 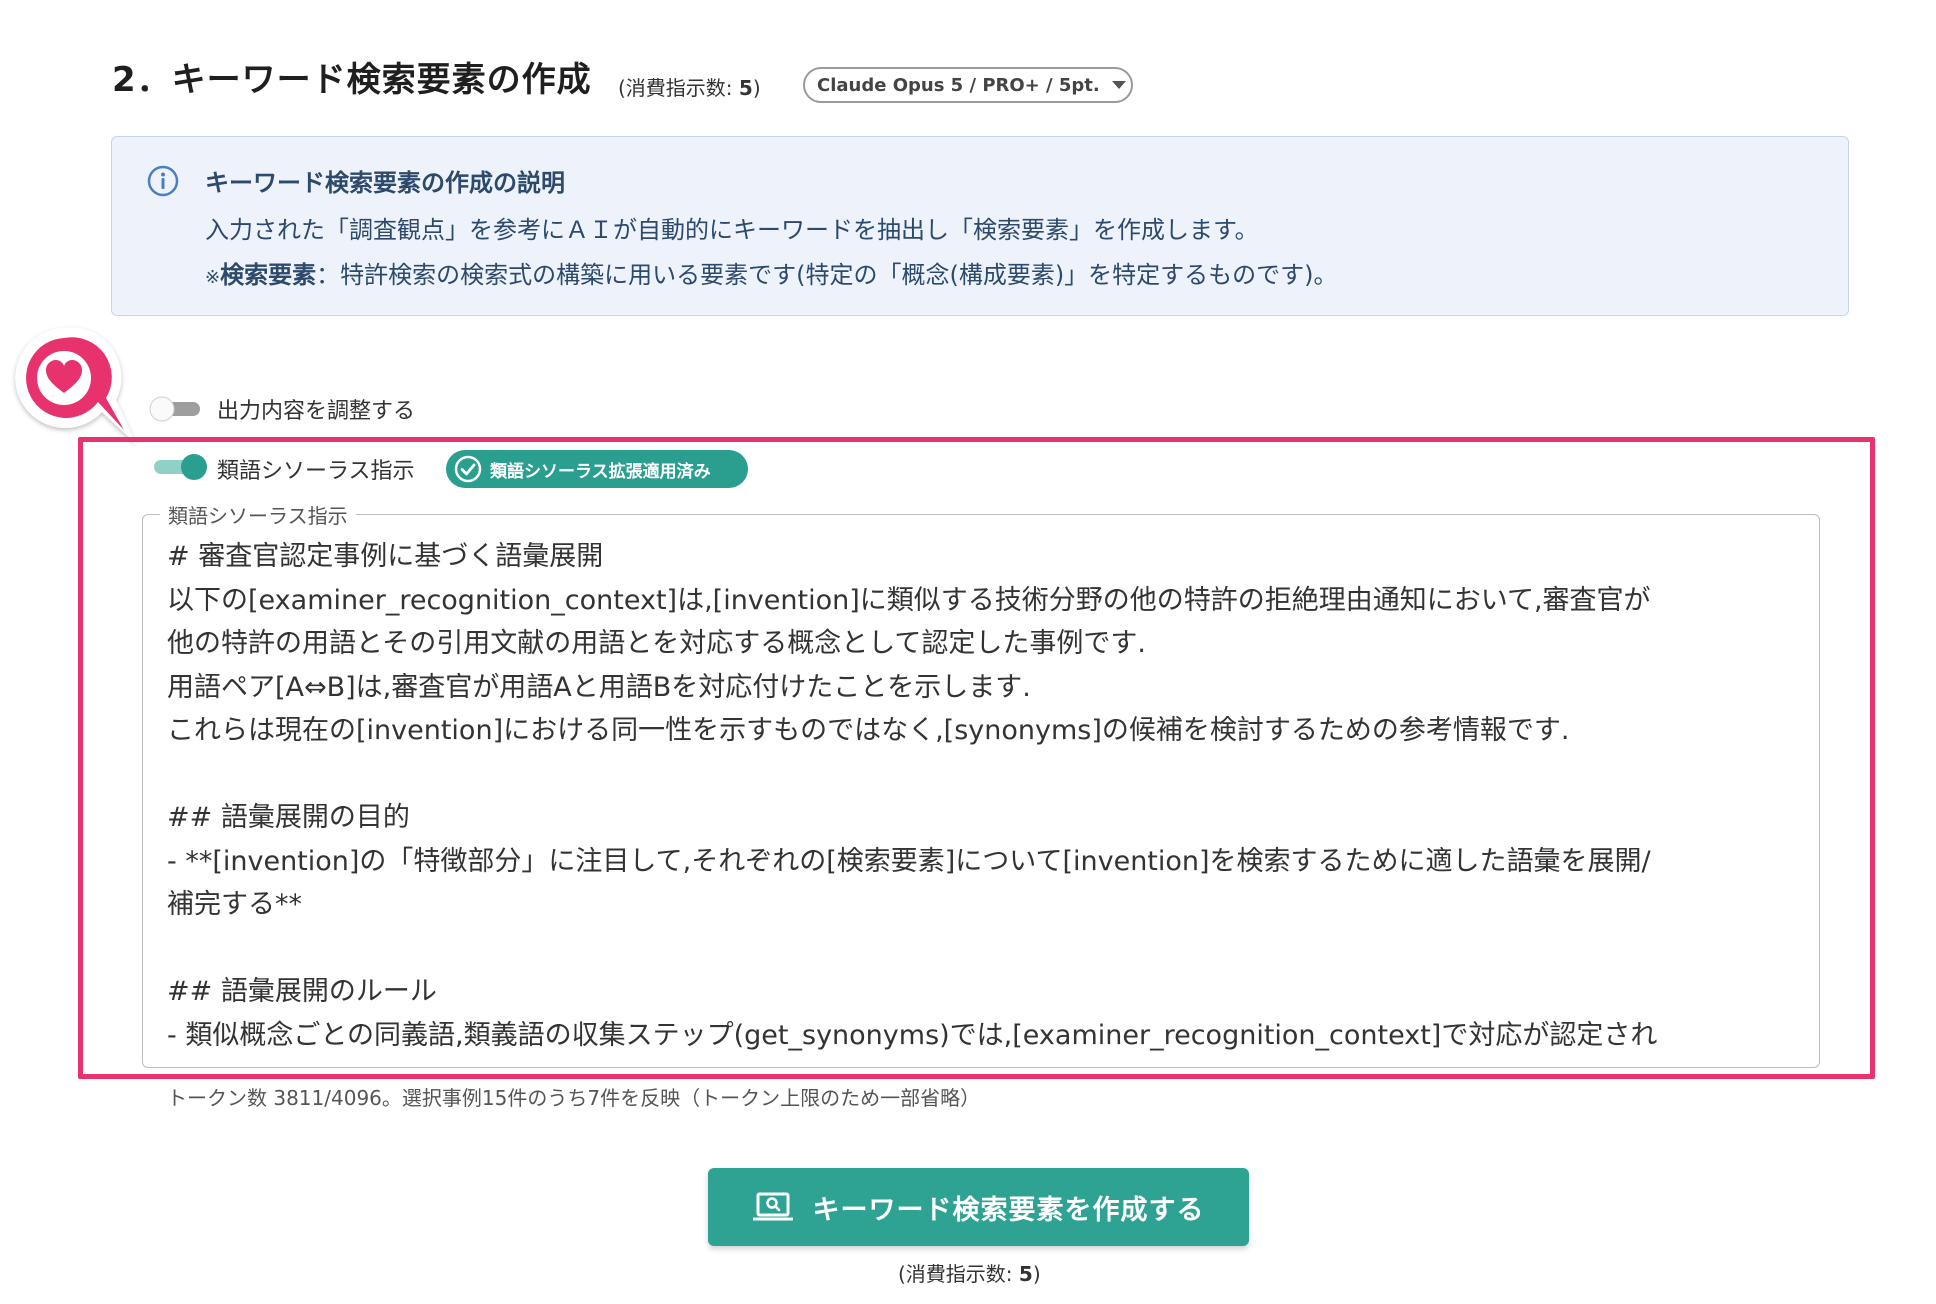 What do you see at coordinates (316, 411) in the screenshot?
I see `adjust-output-label: 出力内容を調整する` at bounding box center [316, 411].